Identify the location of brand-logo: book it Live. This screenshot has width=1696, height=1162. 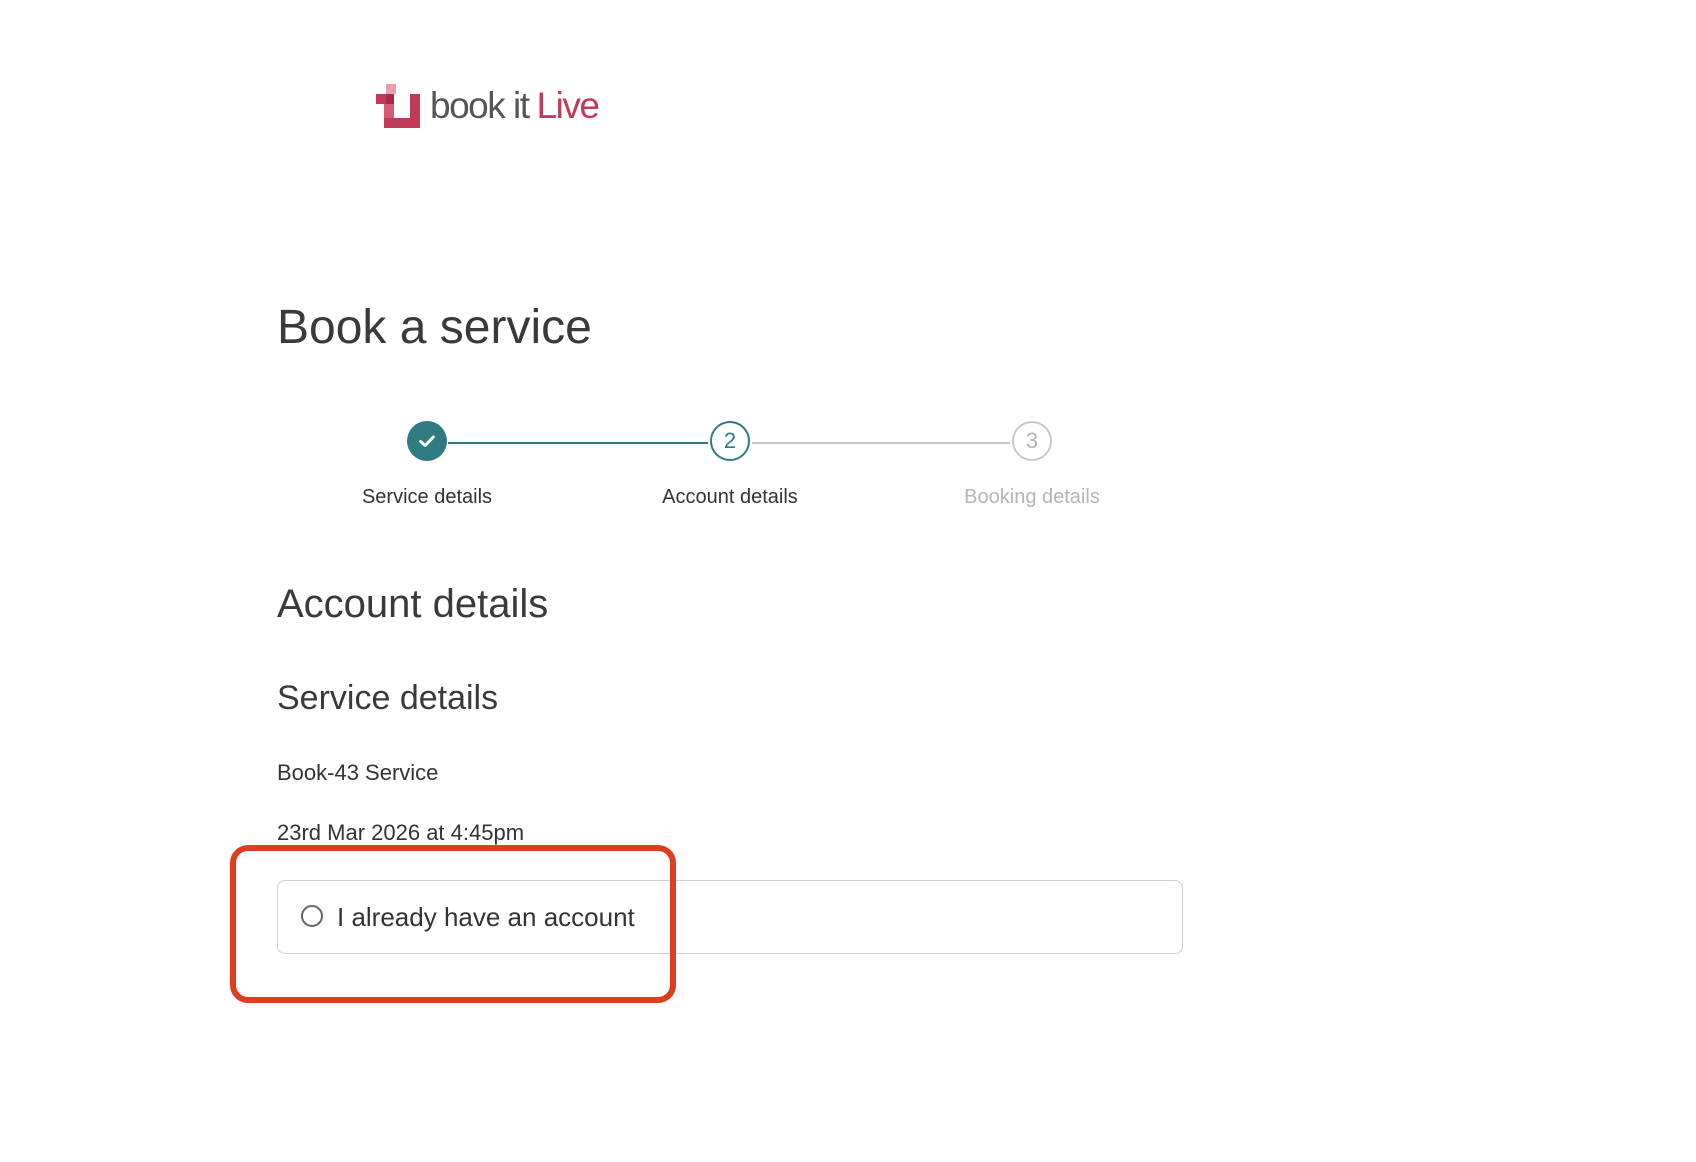
(488, 106).